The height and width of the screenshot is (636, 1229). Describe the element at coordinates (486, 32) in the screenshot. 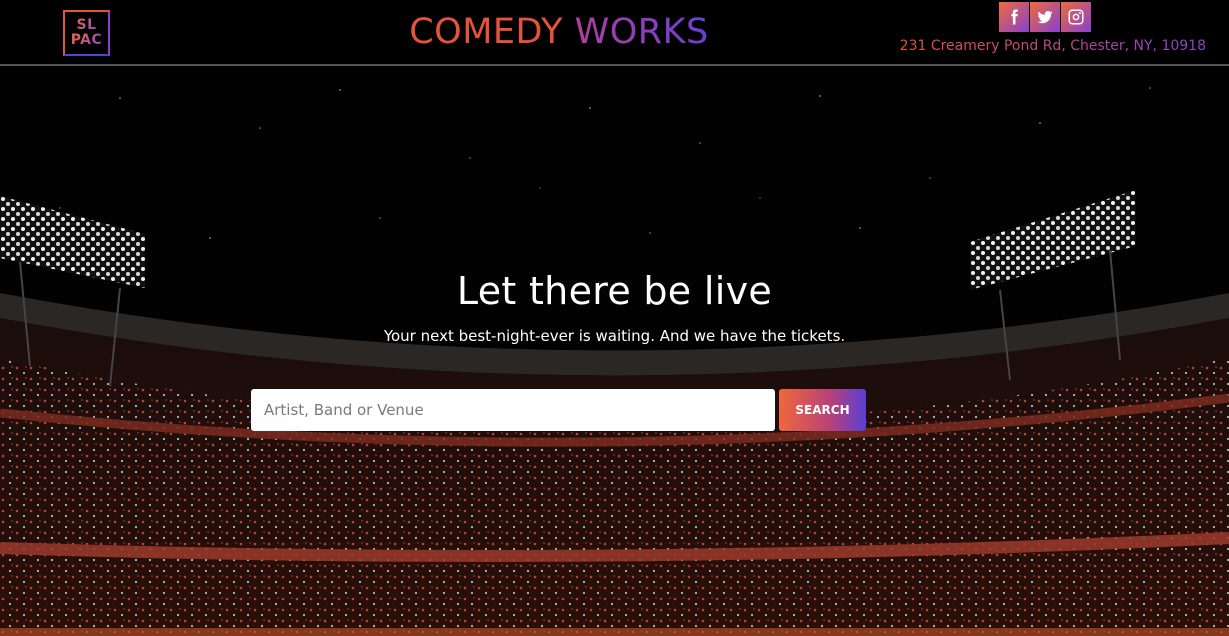

I see `site-title-word1: COMEDY` at that location.